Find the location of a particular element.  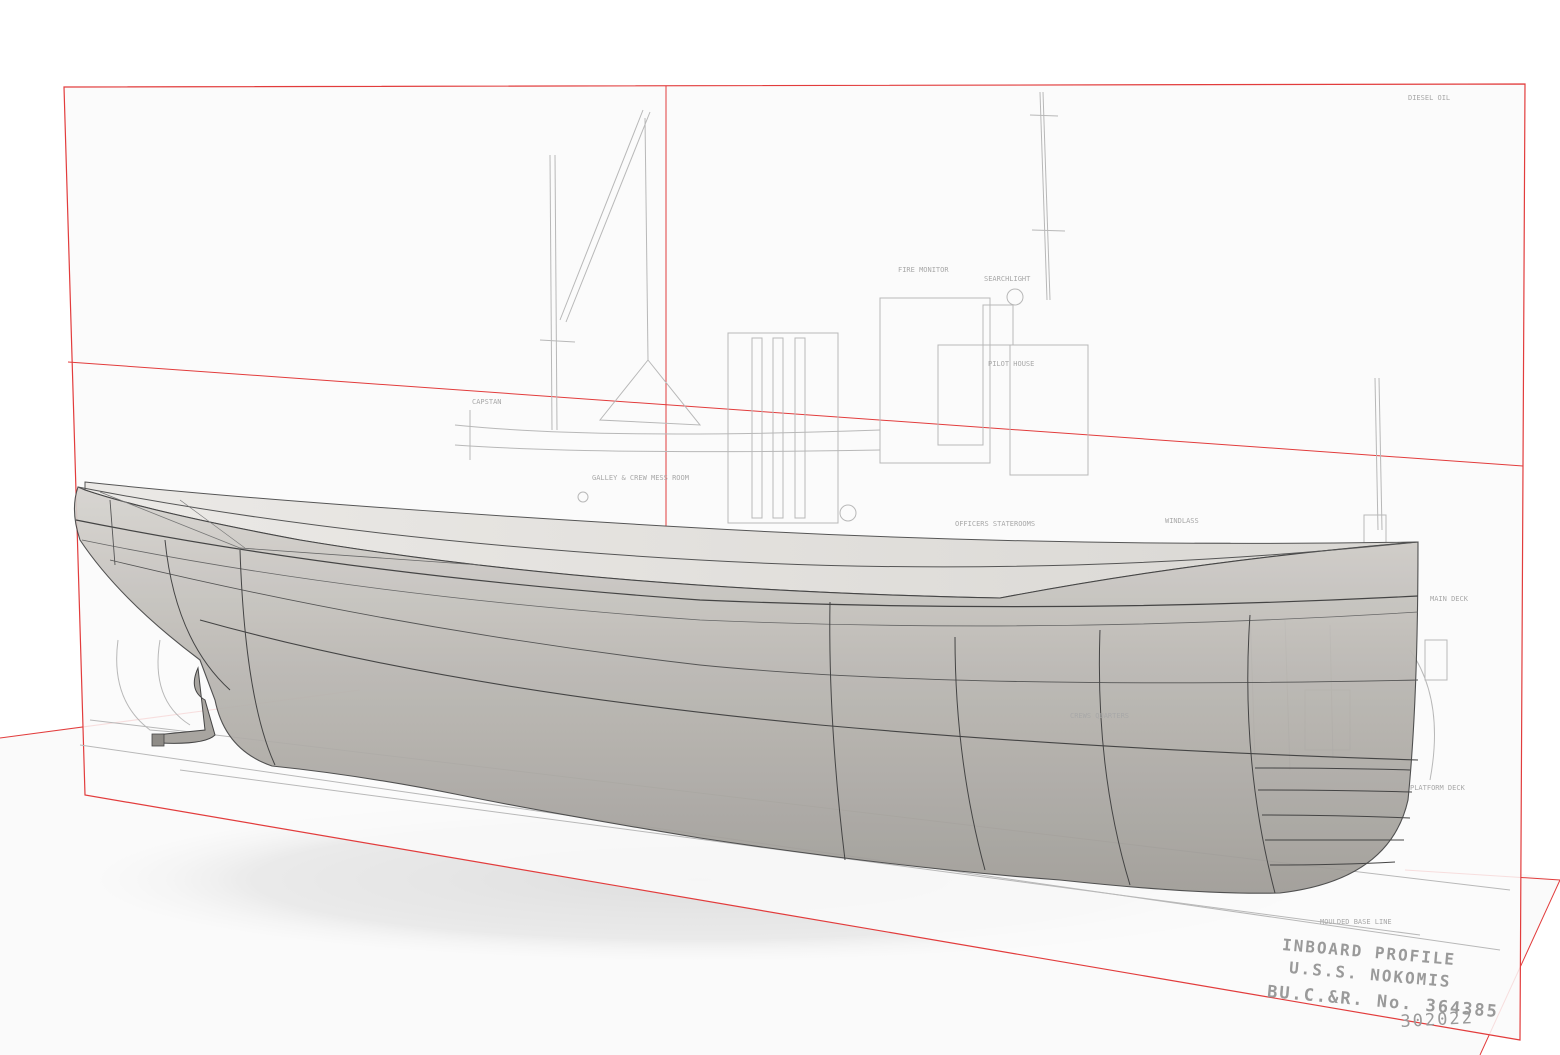

label-windlass: WINDLASS is located at coordinates (1182, 521).